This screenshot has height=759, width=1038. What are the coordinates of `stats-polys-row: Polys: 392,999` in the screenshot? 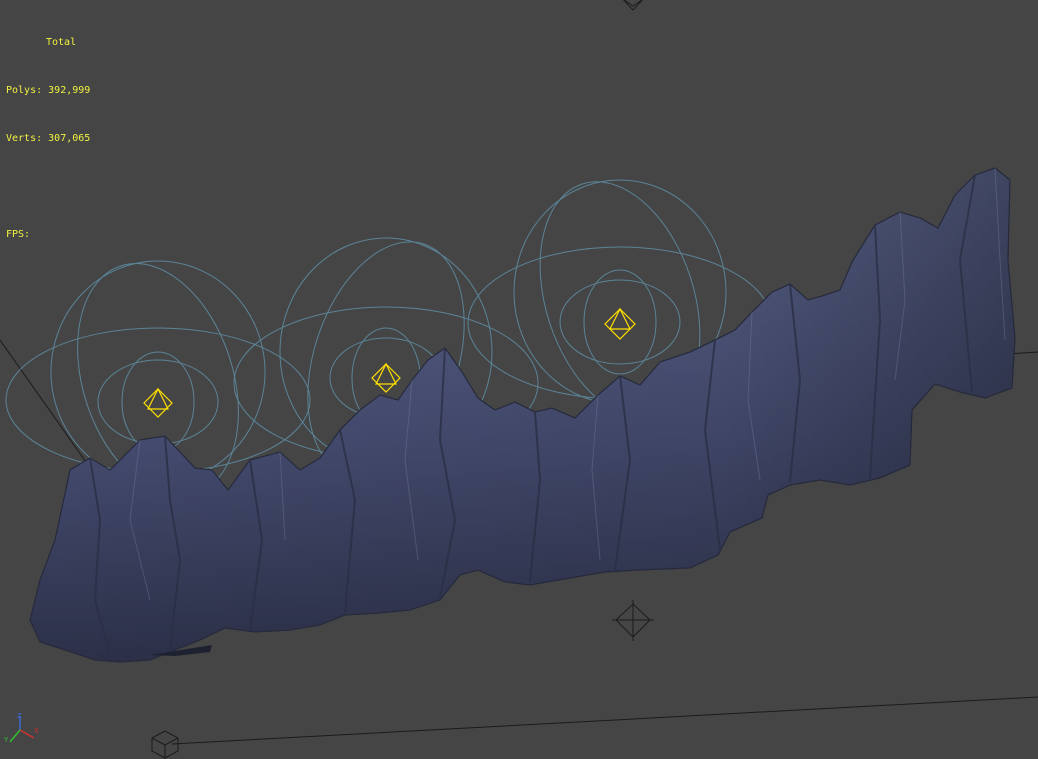 It's located at (48, 91).